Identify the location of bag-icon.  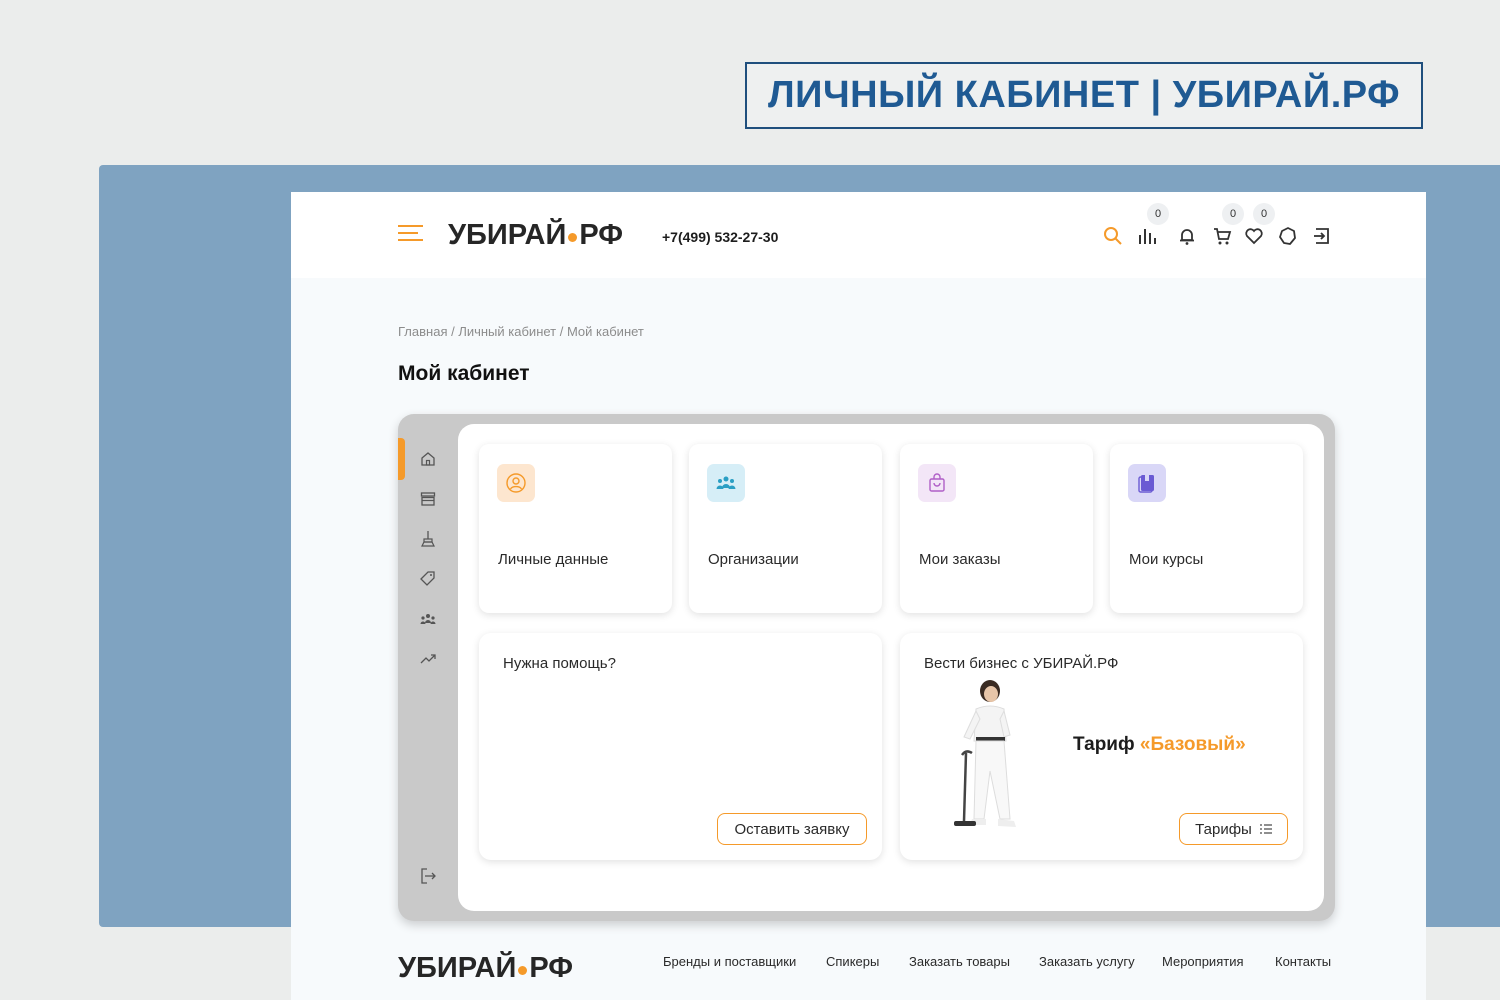
(937, 483).